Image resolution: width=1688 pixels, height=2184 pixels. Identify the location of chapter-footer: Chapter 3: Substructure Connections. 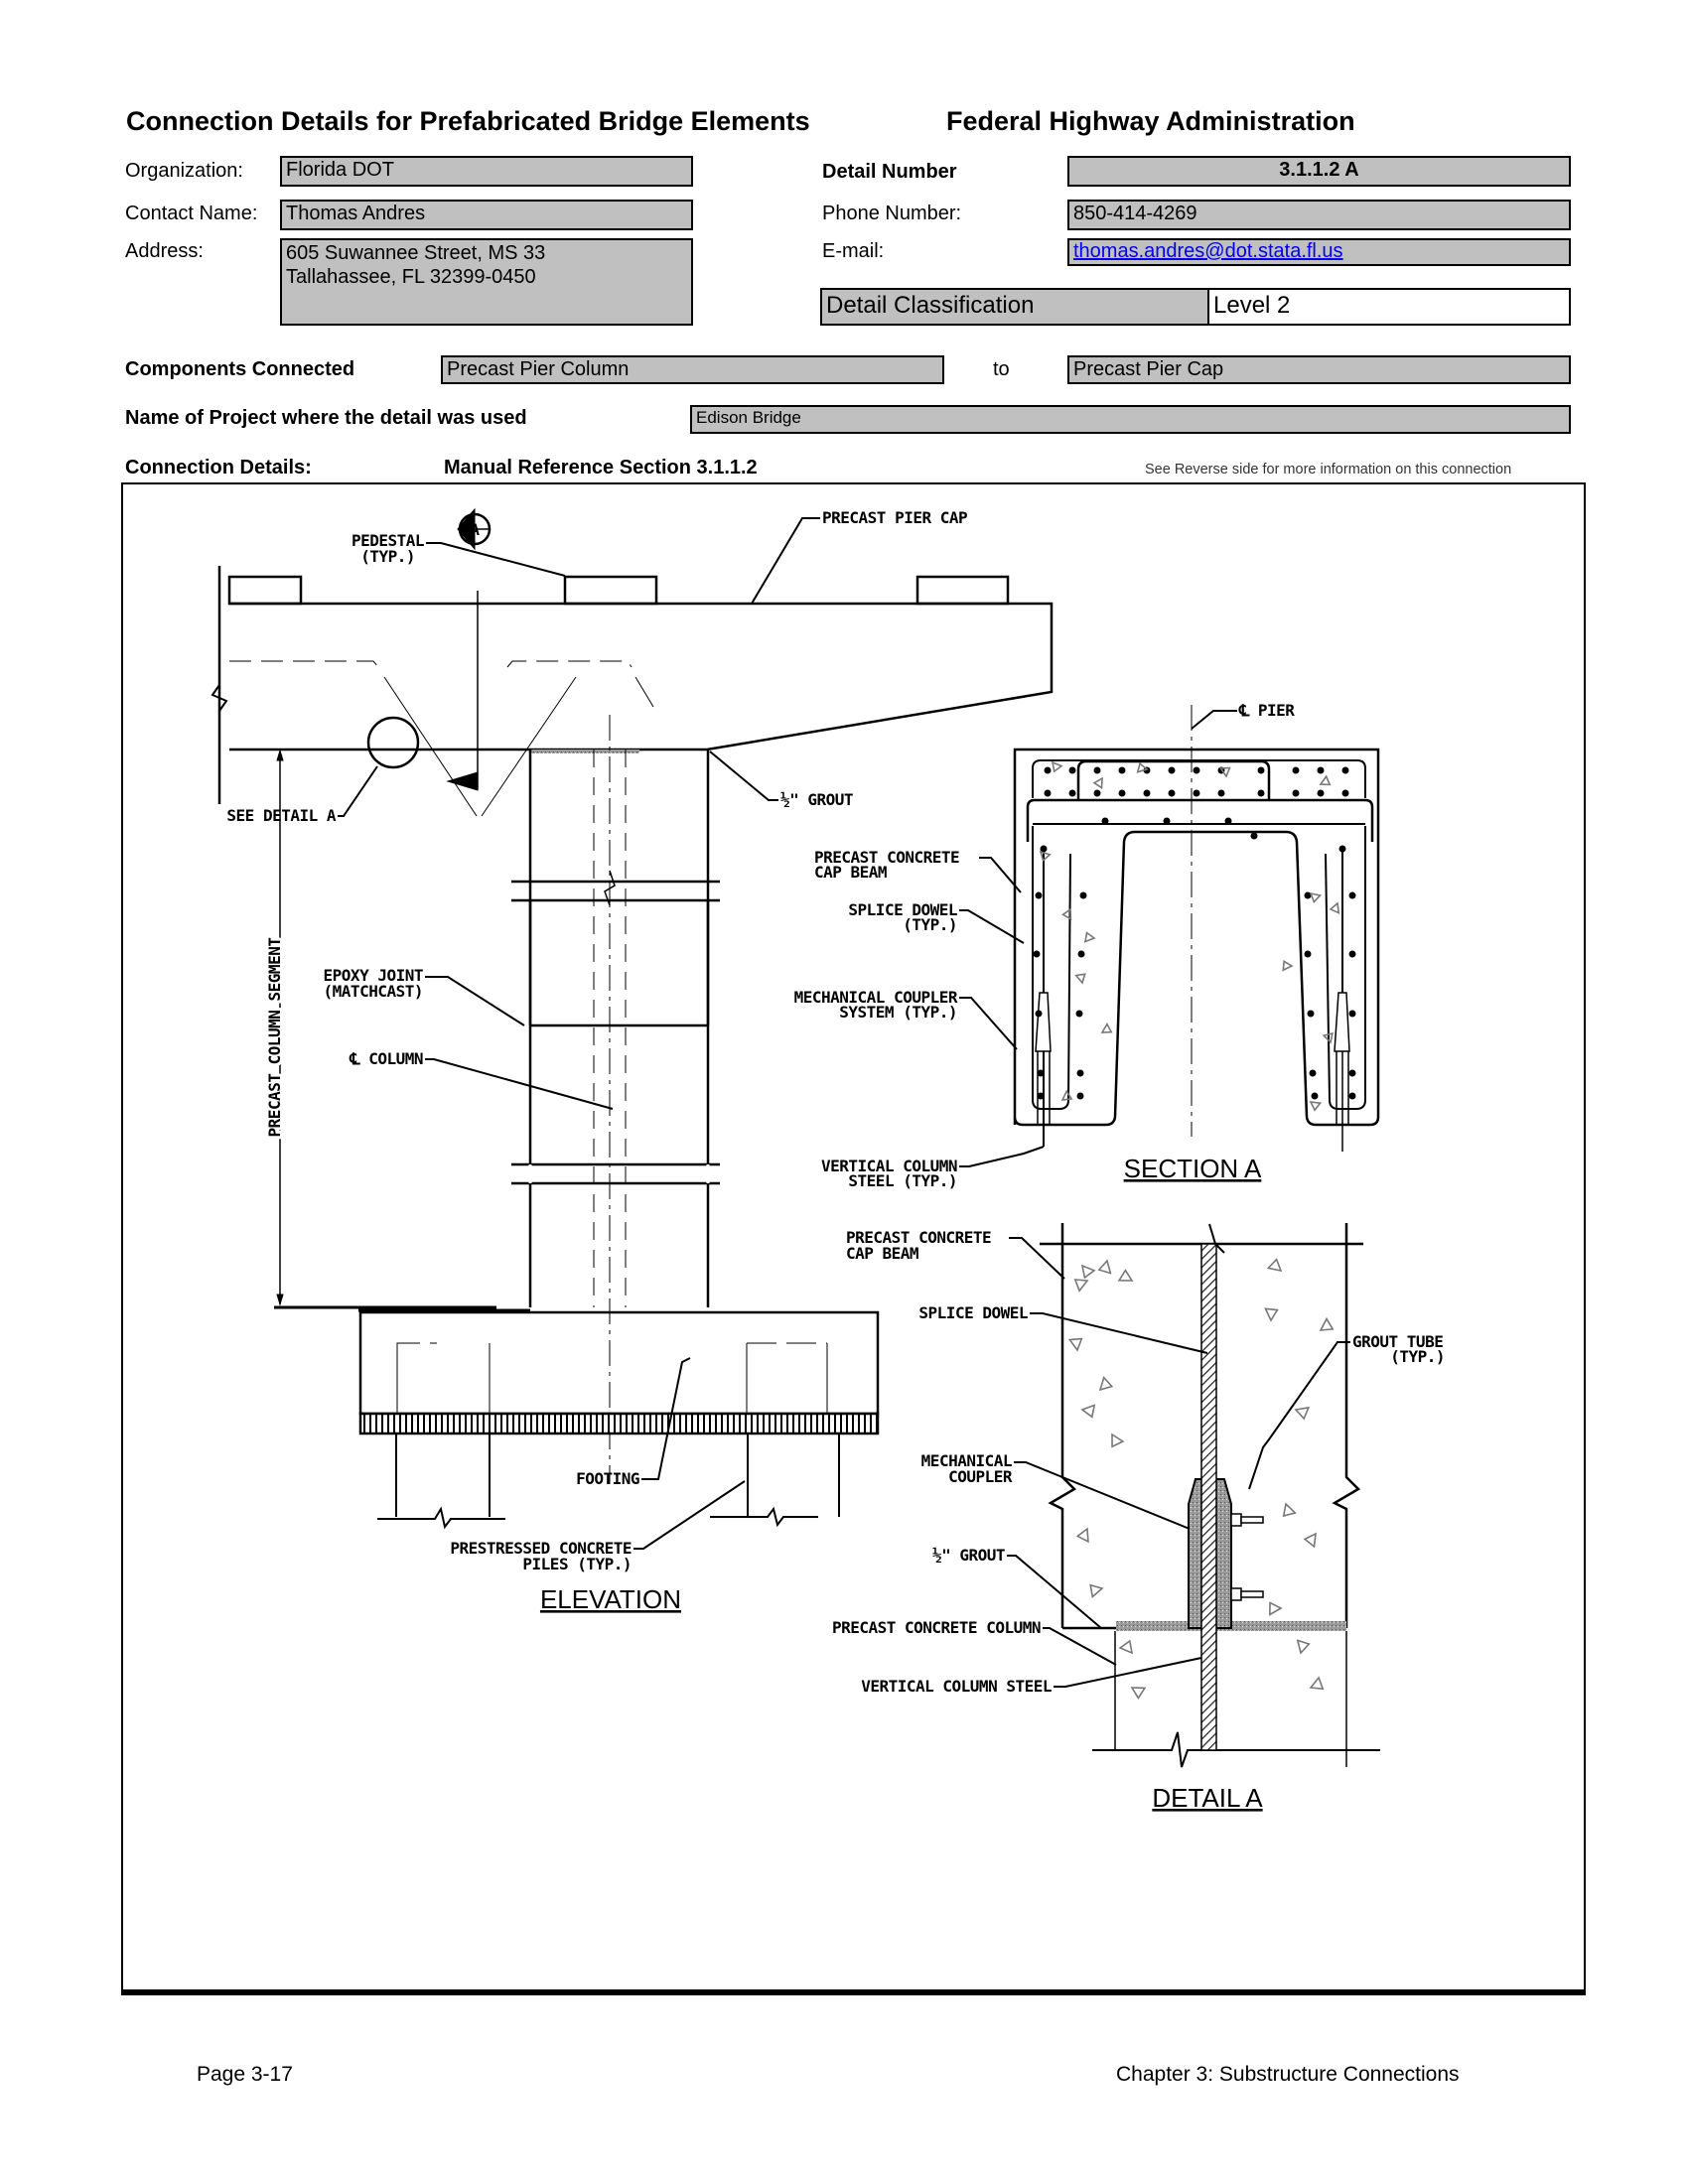
(1288, 2074).